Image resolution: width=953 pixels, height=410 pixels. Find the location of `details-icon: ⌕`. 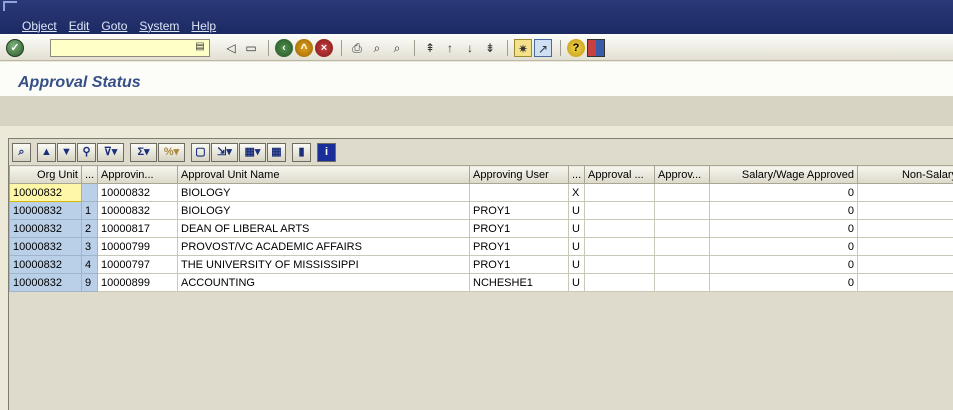

details-icon: ⌕ is located at coordinates (21, 152).